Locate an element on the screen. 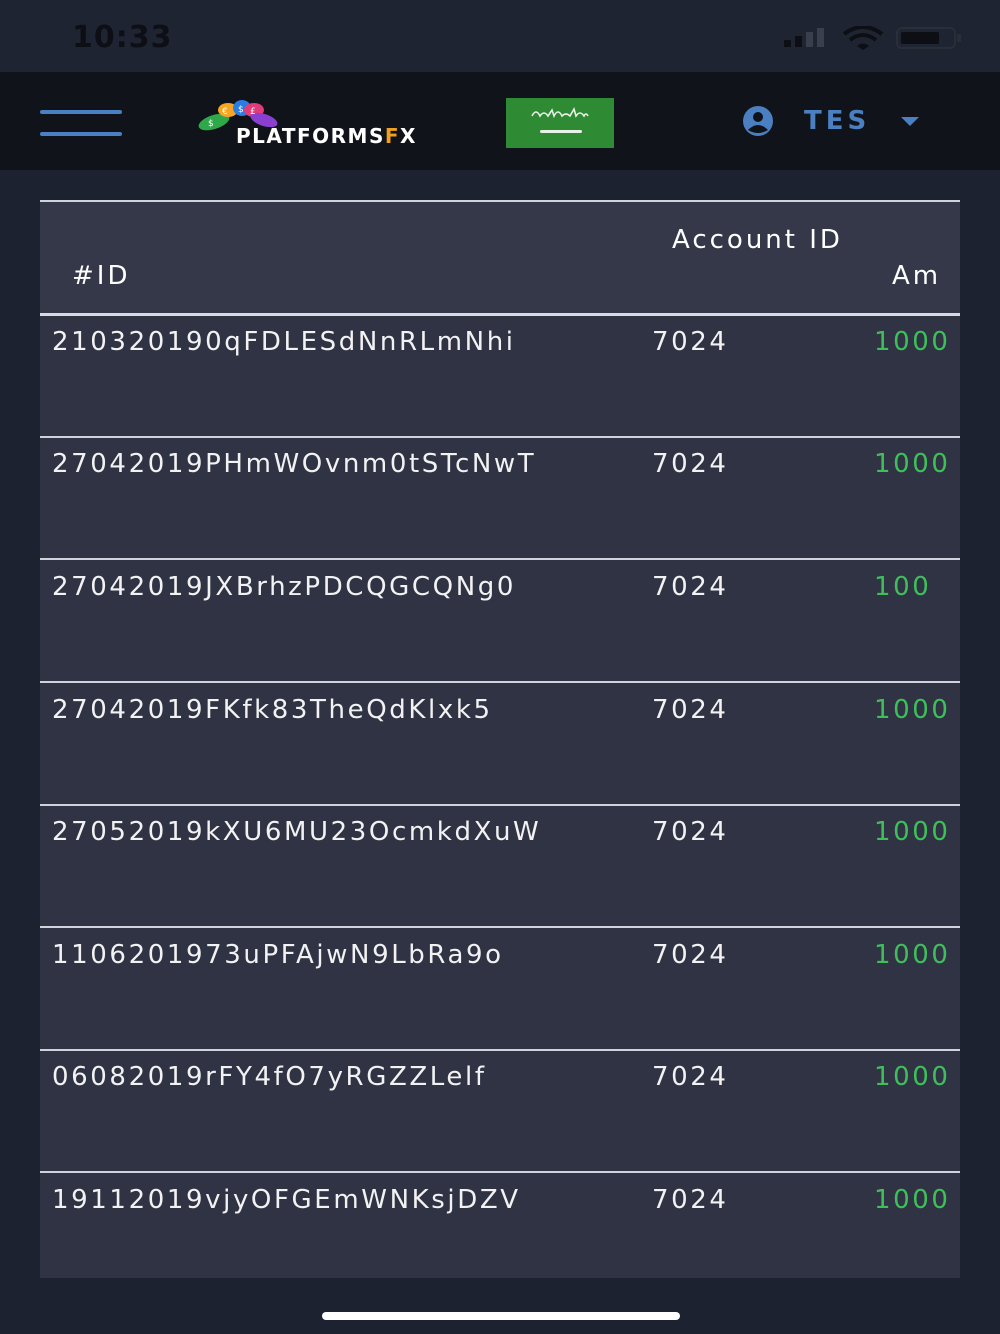  table-row: 1106201973uPFAjwN9LbRa9o 7024 1000 is located at coordinates (500, 990).